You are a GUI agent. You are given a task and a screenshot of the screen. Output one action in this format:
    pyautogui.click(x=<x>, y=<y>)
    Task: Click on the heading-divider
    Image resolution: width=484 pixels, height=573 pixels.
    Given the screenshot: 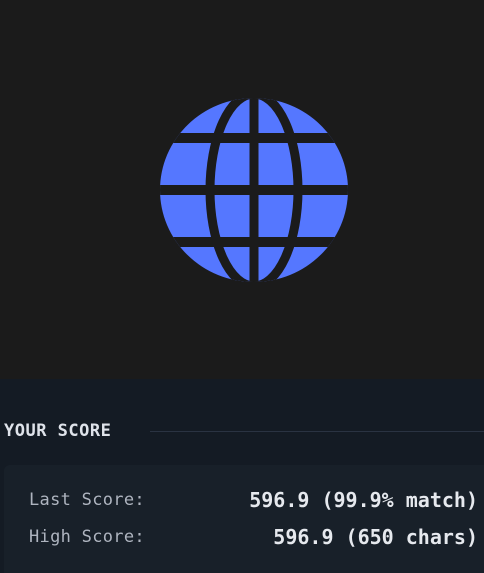 What is the action you would take?
    pyautogui.click(x=317, y=431)
    